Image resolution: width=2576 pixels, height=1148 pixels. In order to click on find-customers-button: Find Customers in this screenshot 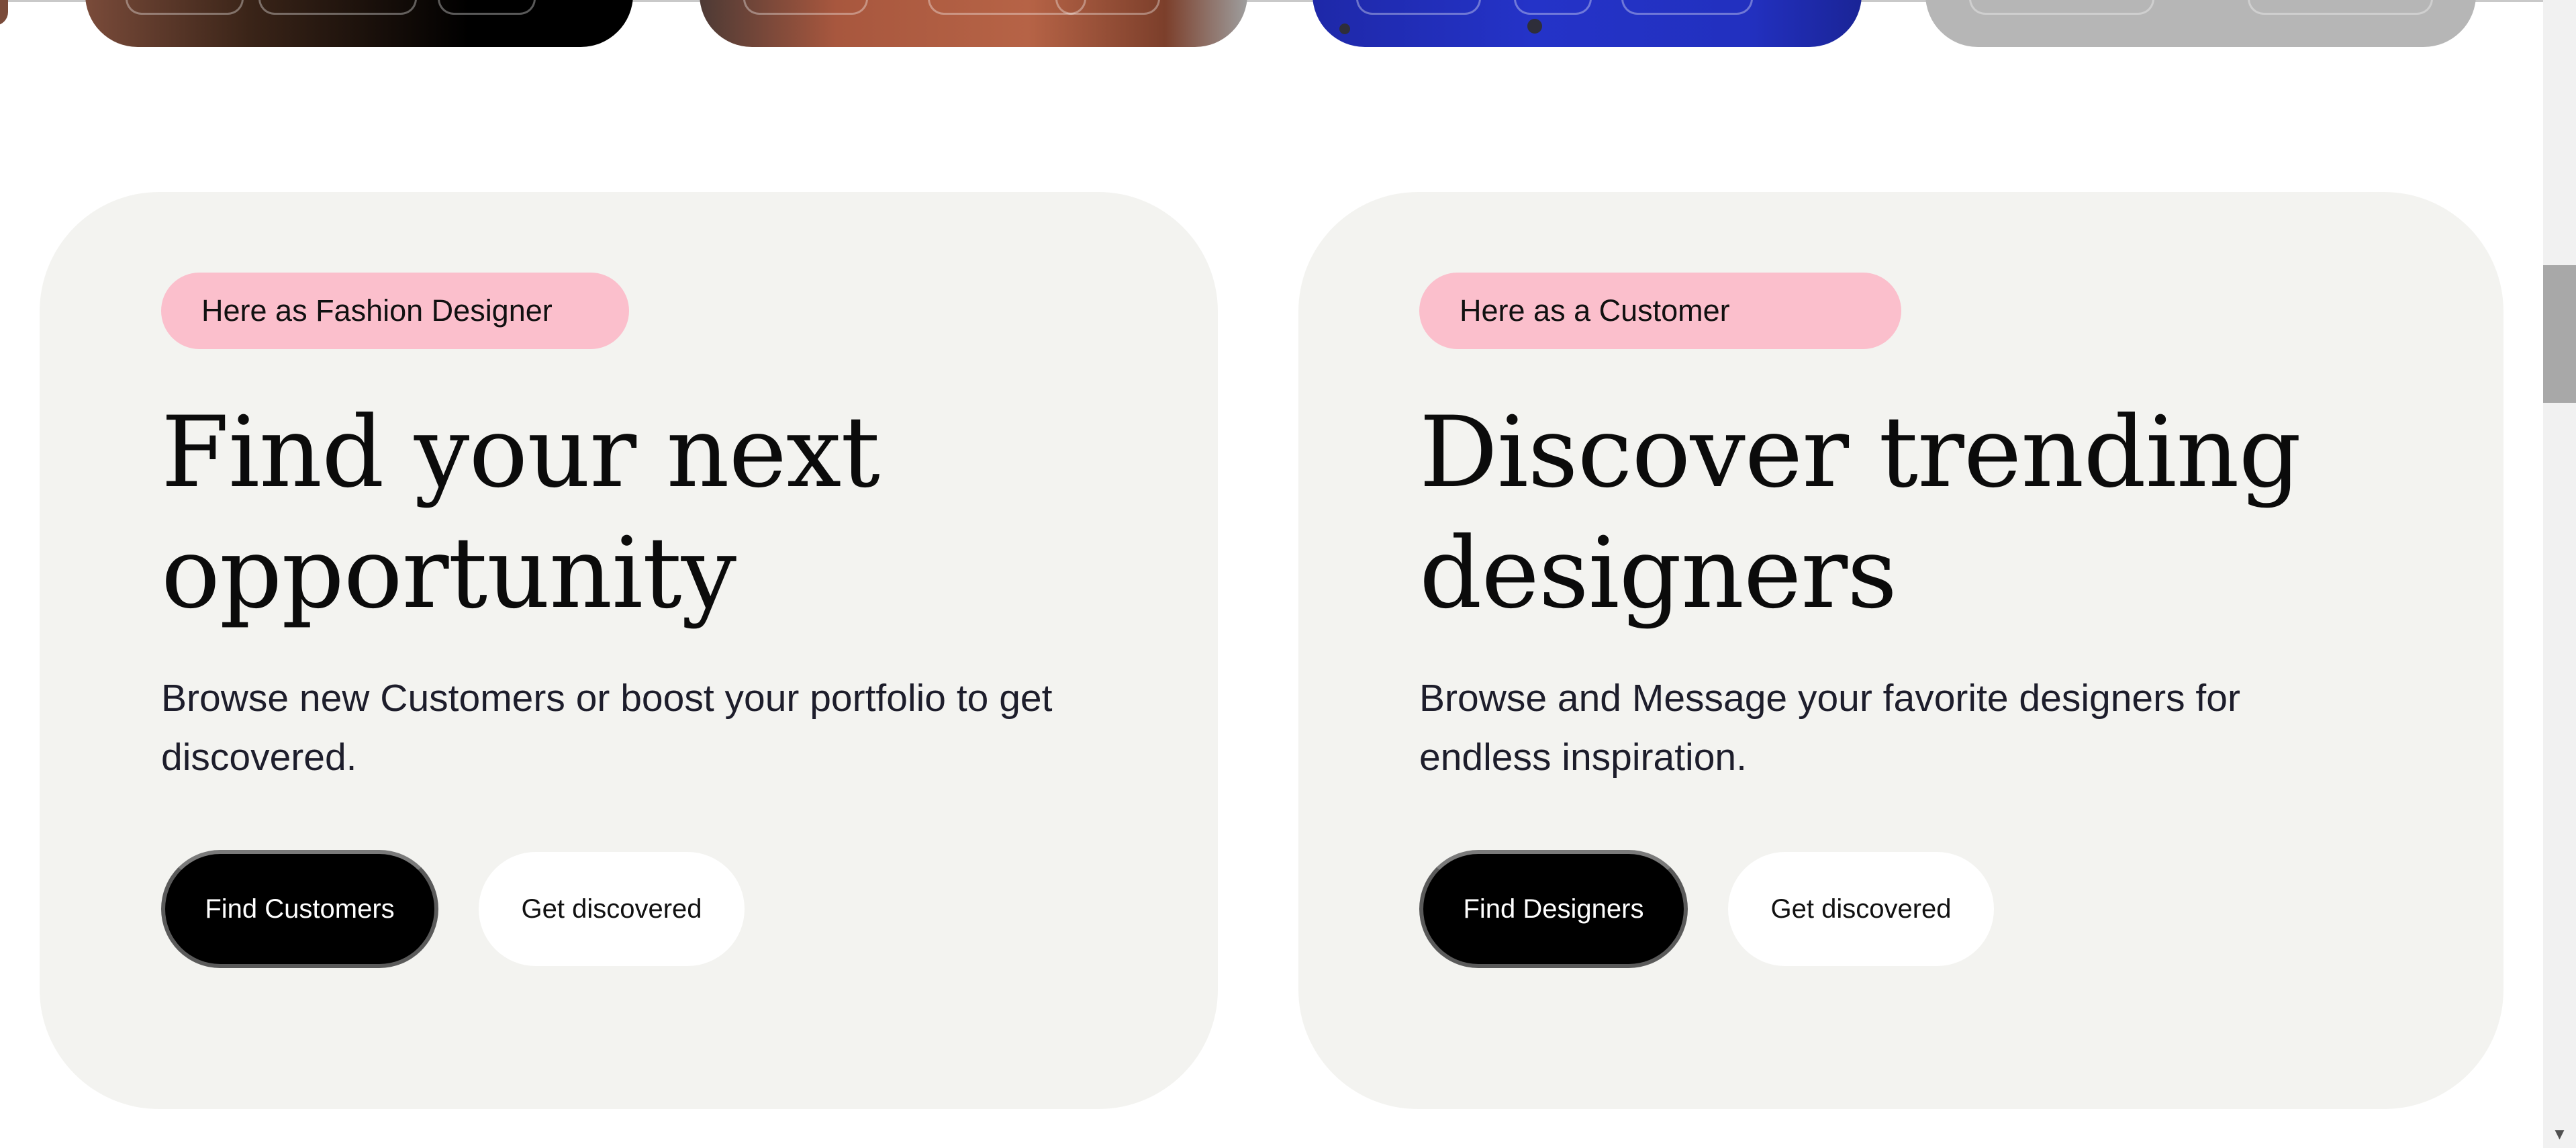, I will do `click(299, 909)`.